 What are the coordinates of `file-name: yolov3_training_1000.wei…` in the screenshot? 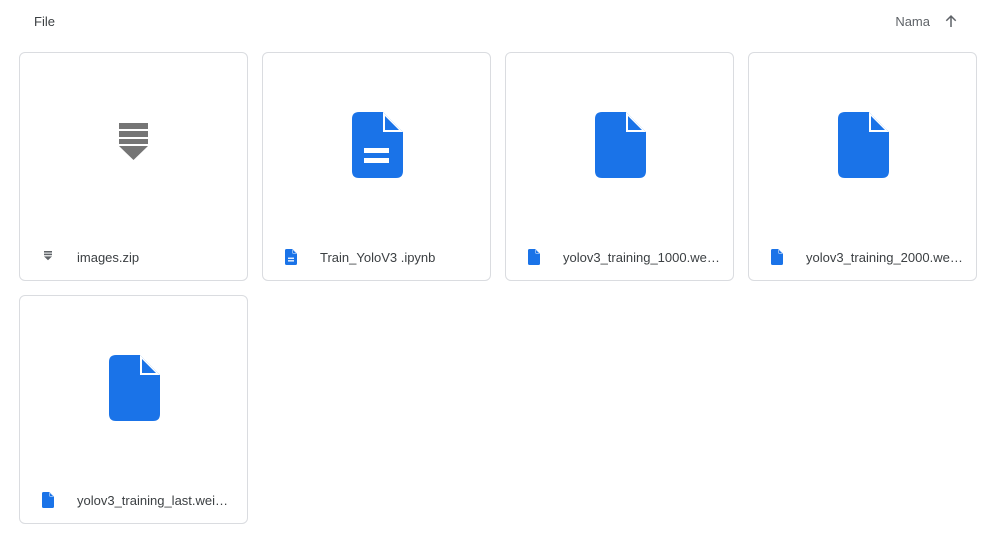 It's located at (642, 257).